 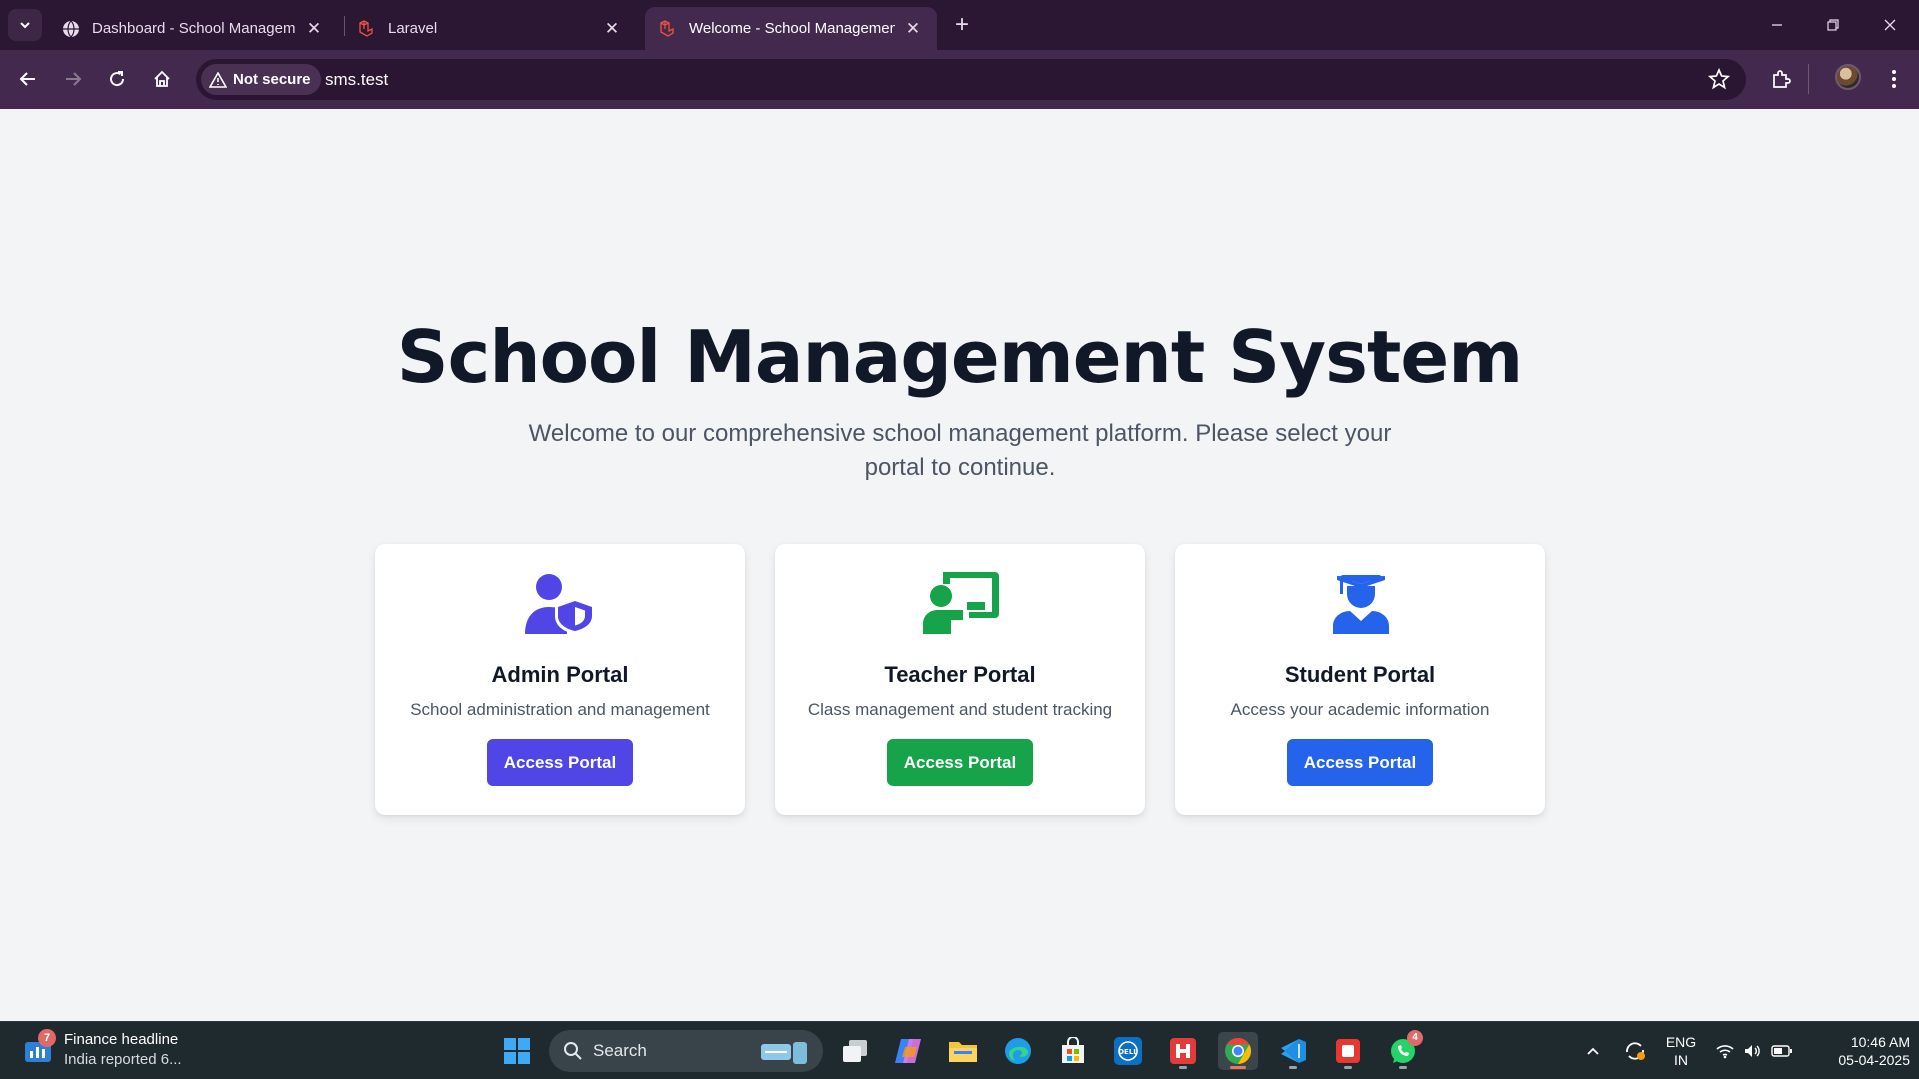 I want to click on folder-icon, so click(x=963, y=1052).